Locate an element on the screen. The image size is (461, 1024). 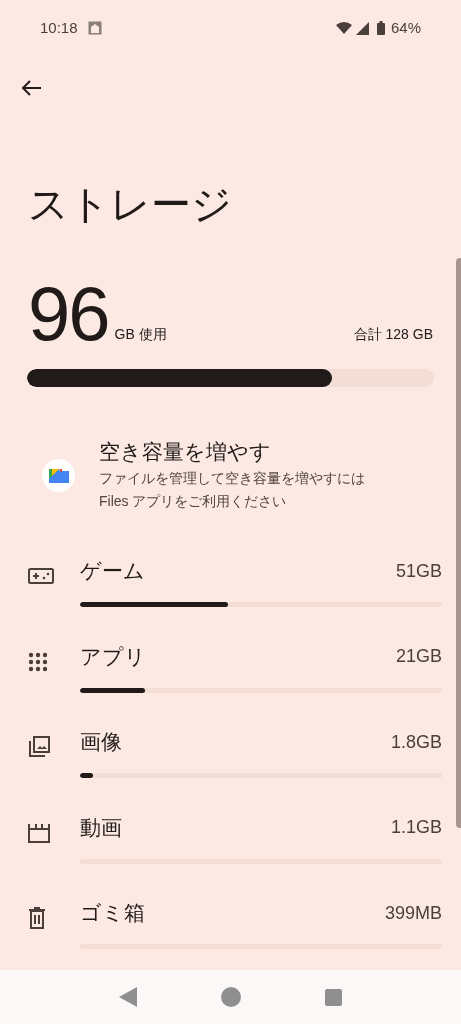
category-label: ゴミ箱 is located at coordinates (112, 913).